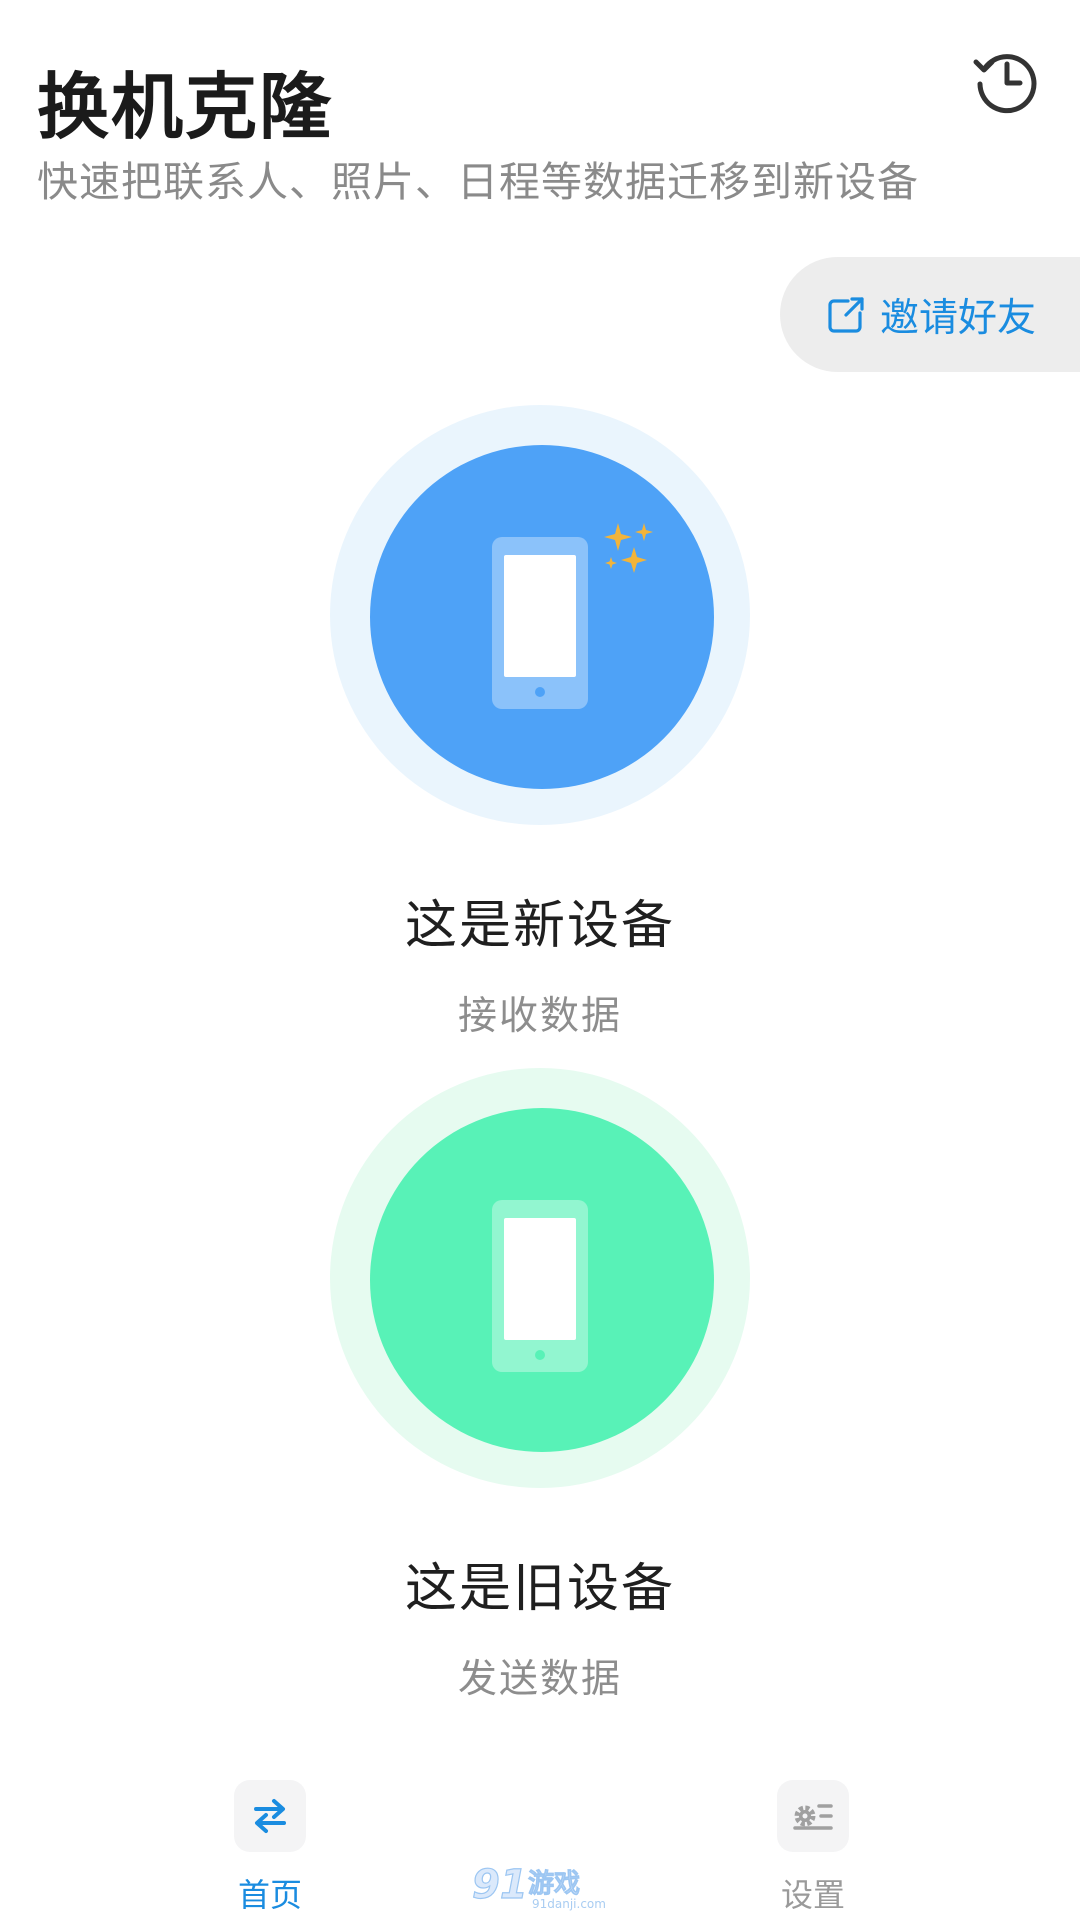 The image size is (1080, 1920). Describe the element at coordinates (554, 1884) in the screenshot. I see `svg-text: 游戏` at that location.